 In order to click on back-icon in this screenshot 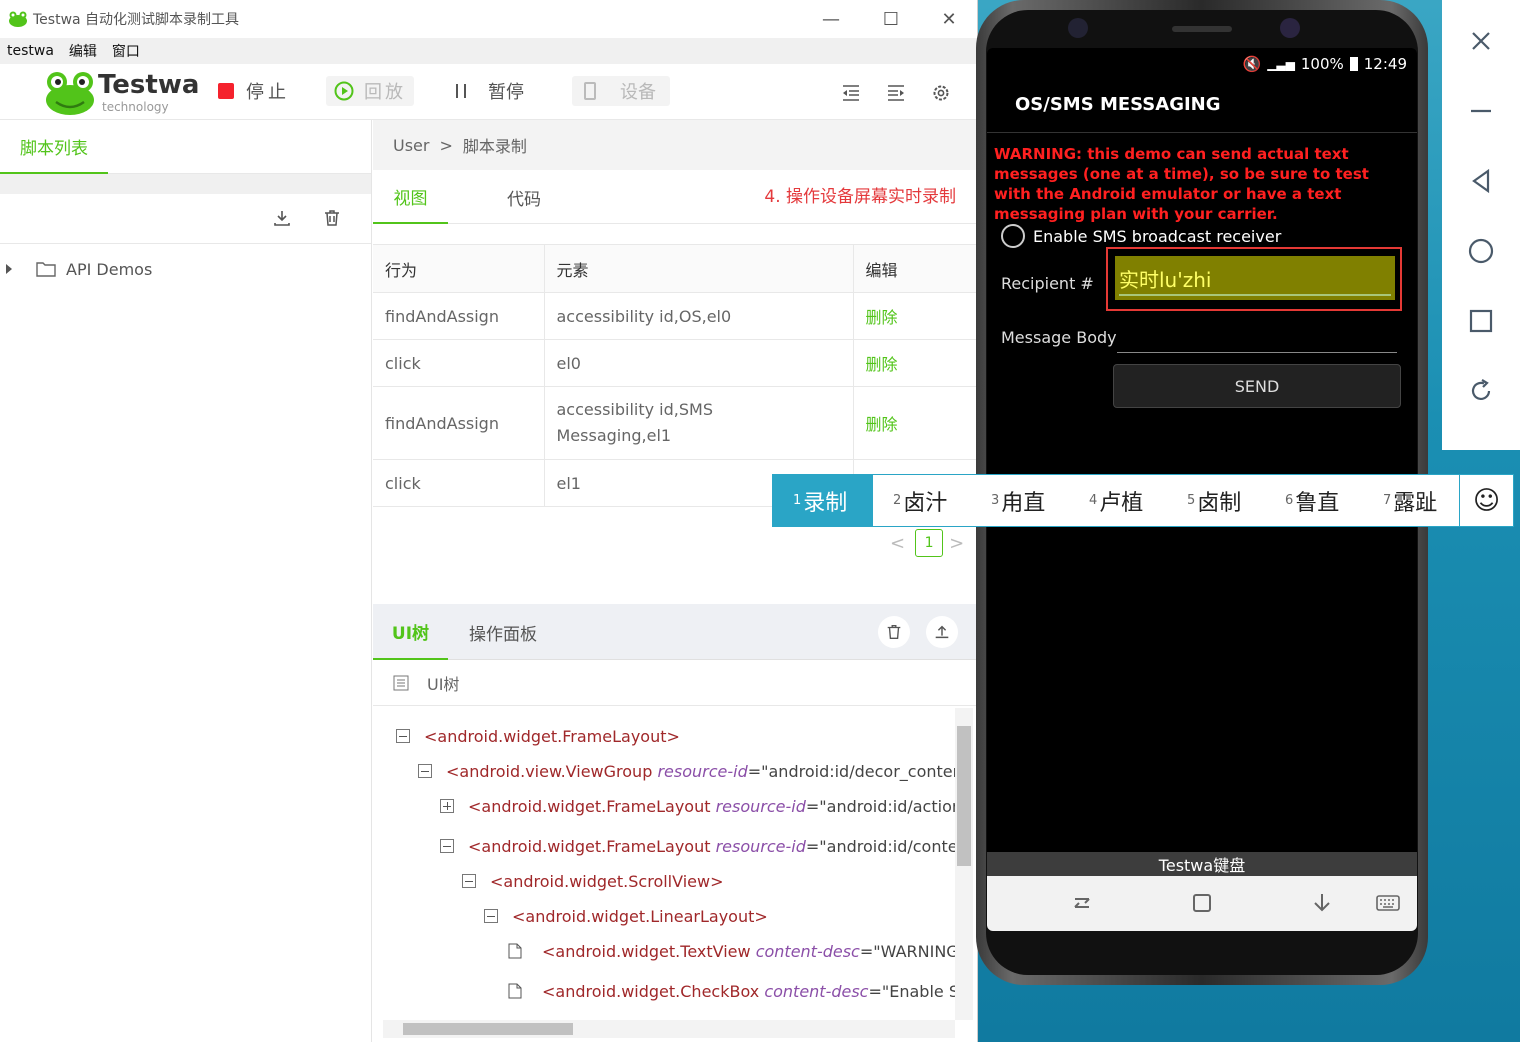, I will do `click(1481, 181)`.